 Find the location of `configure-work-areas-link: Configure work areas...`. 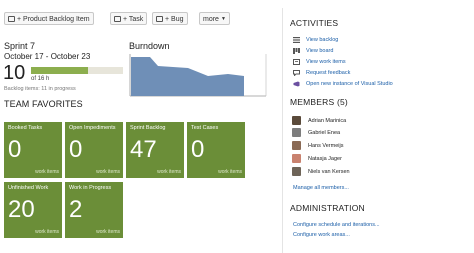

configure-work-areas-link: Configure work areas... is located at coordinates (321, 235).